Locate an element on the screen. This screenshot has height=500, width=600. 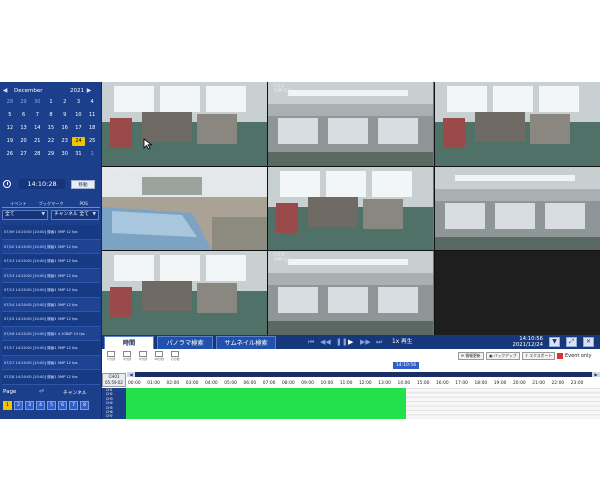
camera-tile: CH 8 5MP 12 is located at coordinates (351, 293).